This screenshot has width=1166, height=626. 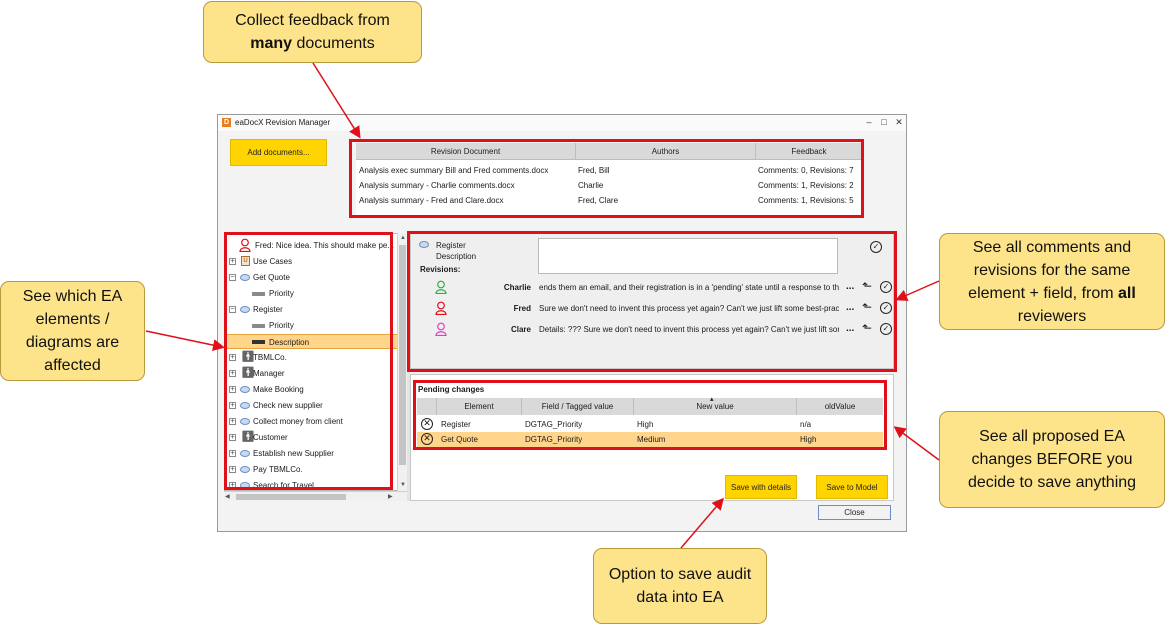 What do you see at coordinates (666, 151) in the screenshot?
I see `header-authors: Authors` at bounding box center [666, 151].